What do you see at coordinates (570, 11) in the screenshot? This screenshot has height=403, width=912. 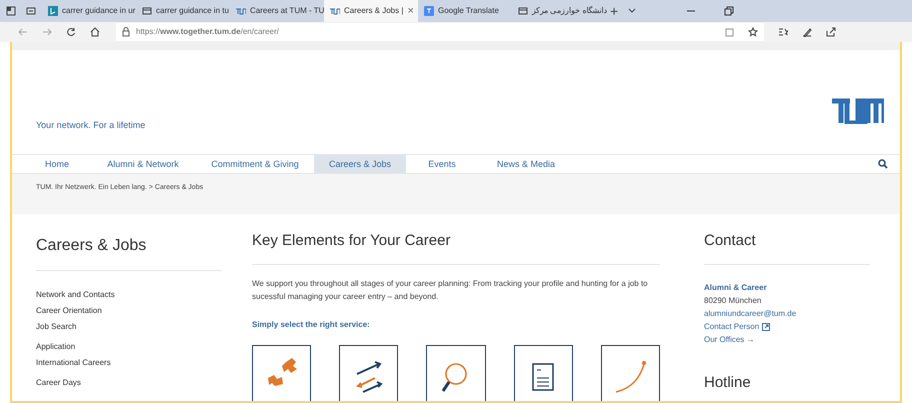 I see `tab-title: دانشگاه خوارزمی مرکز` at bounding box center [570, 11].